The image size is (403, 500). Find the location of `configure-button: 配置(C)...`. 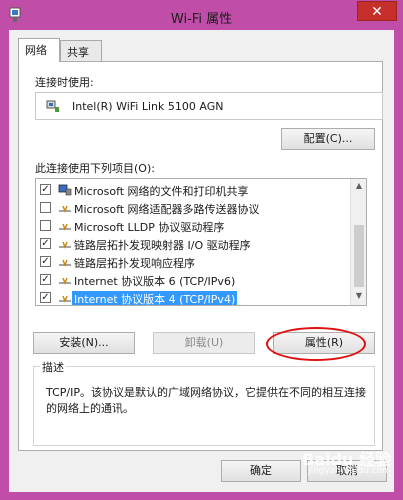

configure-button: 配置(C)... is located at coordinates (328, 139).